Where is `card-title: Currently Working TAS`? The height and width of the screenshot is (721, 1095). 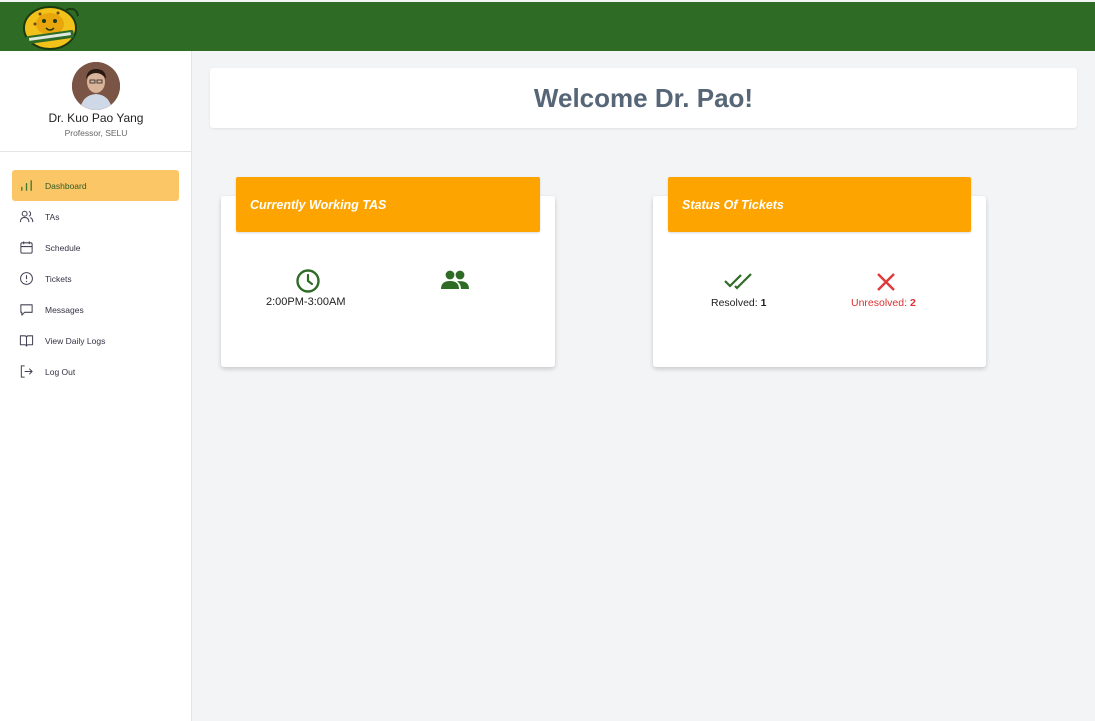
card-title: Currently Working TAS is located at coordinates (318, 204).